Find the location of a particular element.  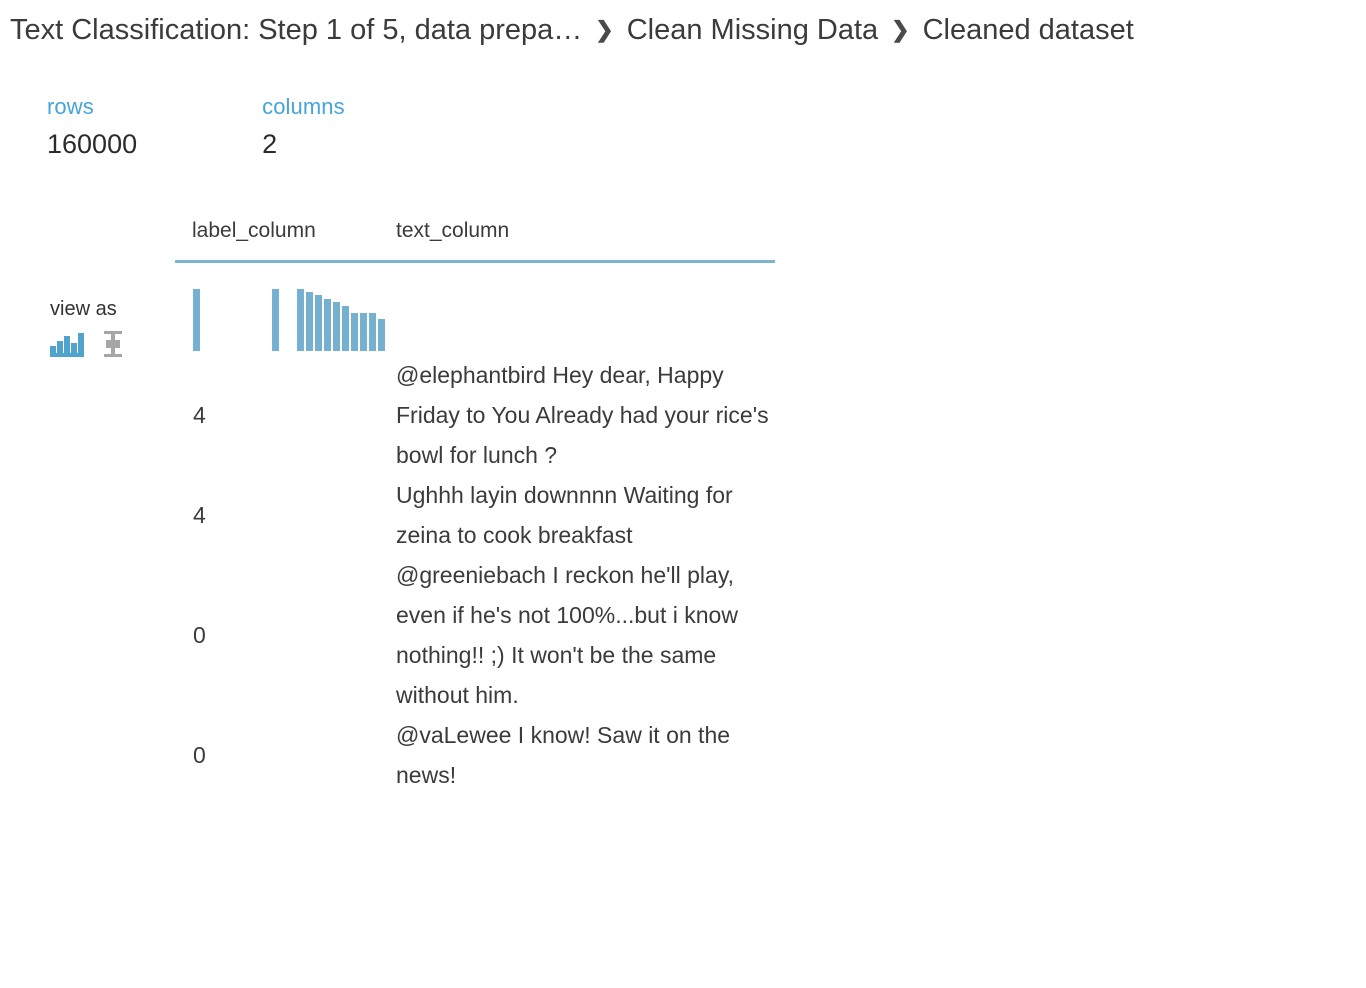

column-histogram-row is located at coordinates (475, 309).